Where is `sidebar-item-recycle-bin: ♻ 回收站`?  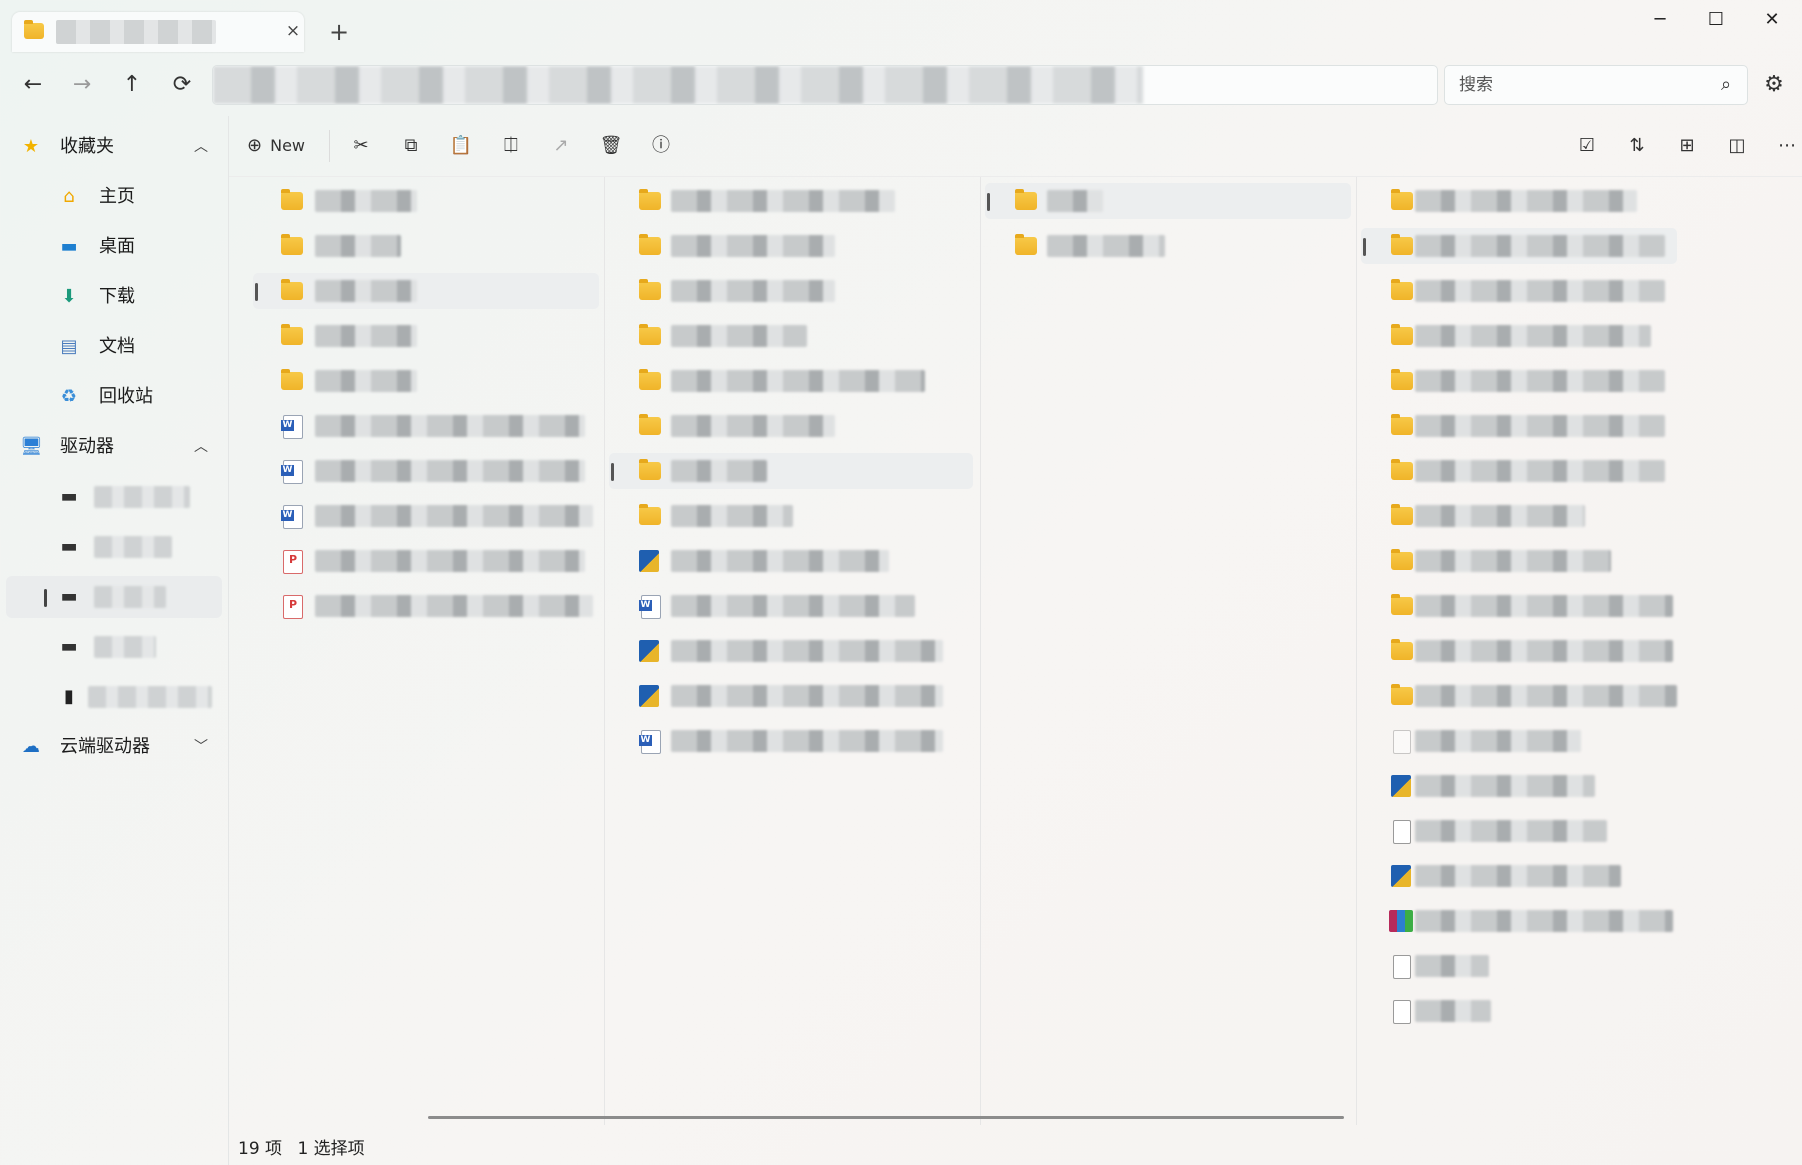
sidebar-item-recycle-bin: ♻ 回收站 is located at coordinates (114, 397).